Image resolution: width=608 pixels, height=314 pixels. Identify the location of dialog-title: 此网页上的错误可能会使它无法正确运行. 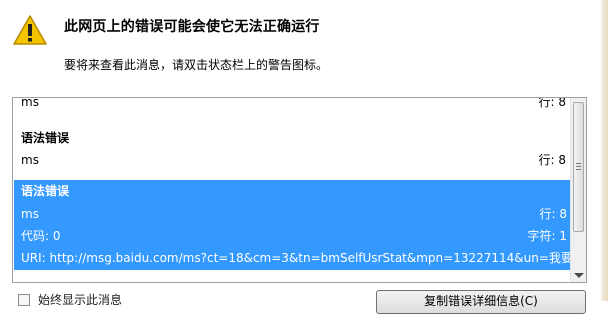
(192, 27).